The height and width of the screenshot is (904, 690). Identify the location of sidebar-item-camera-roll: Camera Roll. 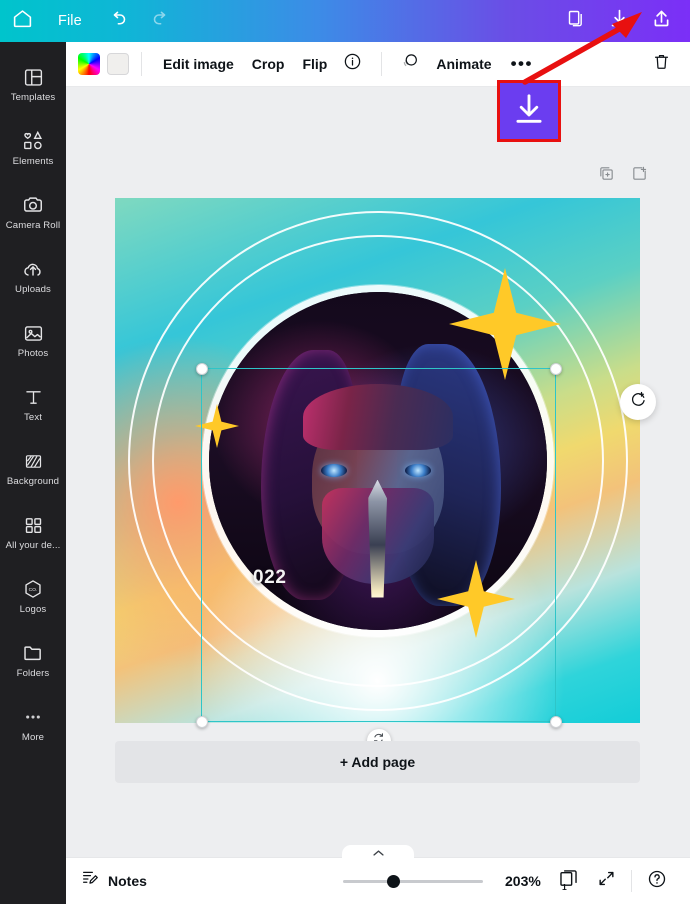
(33, 212).